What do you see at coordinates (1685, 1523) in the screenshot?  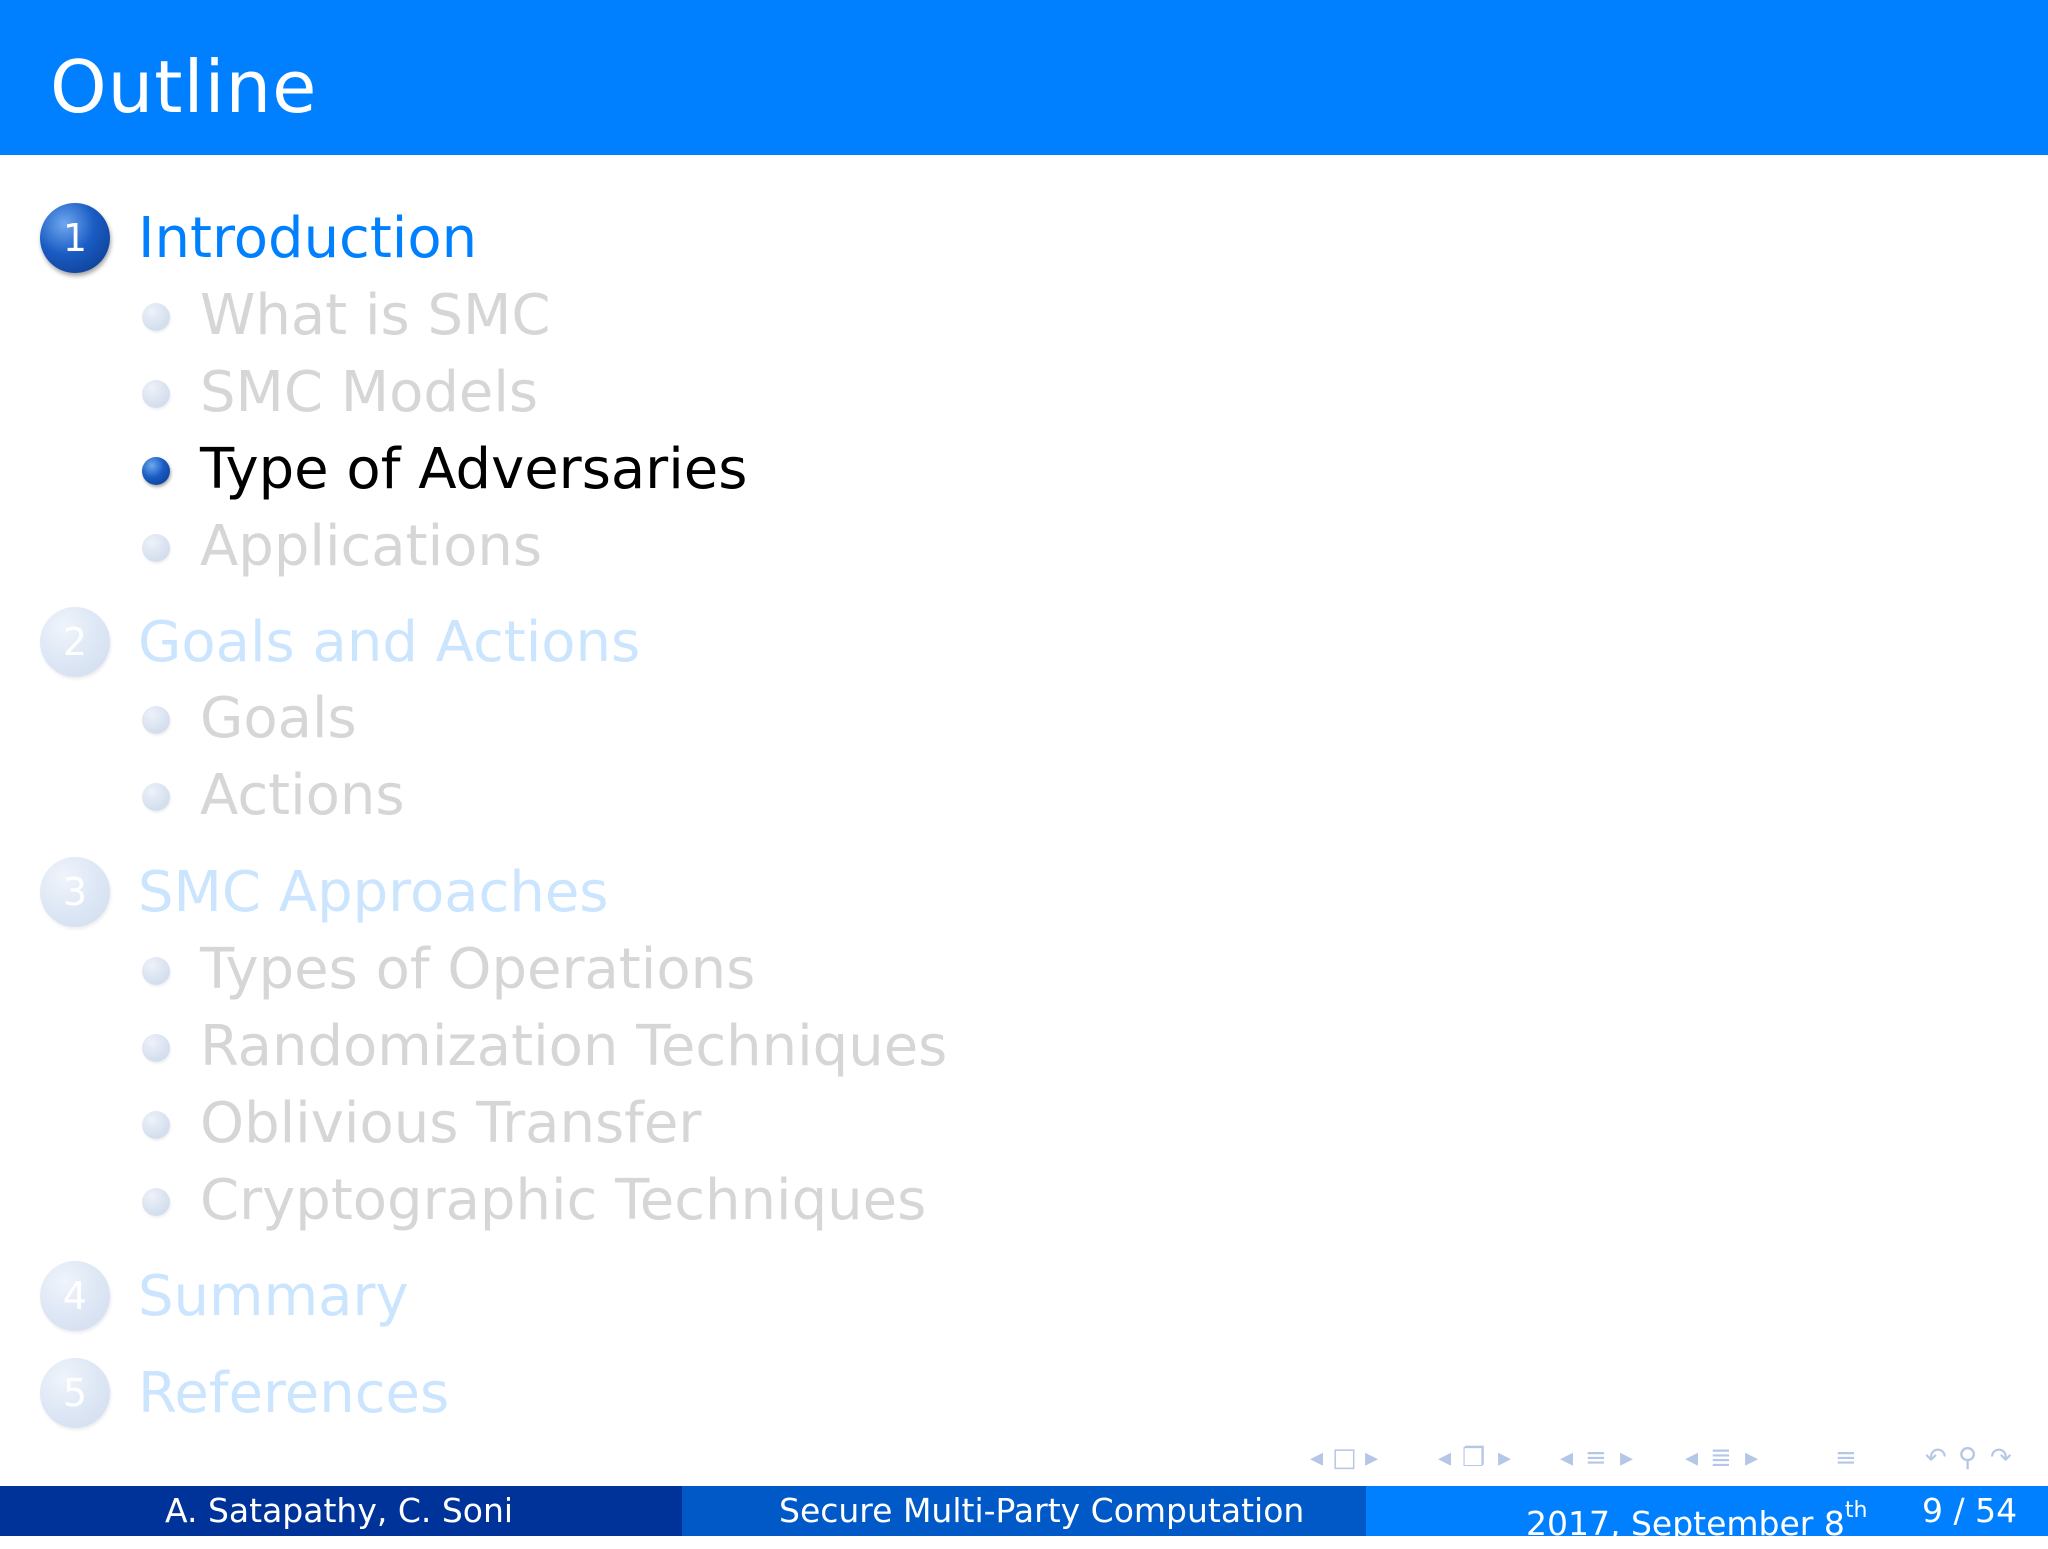 I see `footline-date-main: 2017, September 8` at bounding box center [1685, 1523].